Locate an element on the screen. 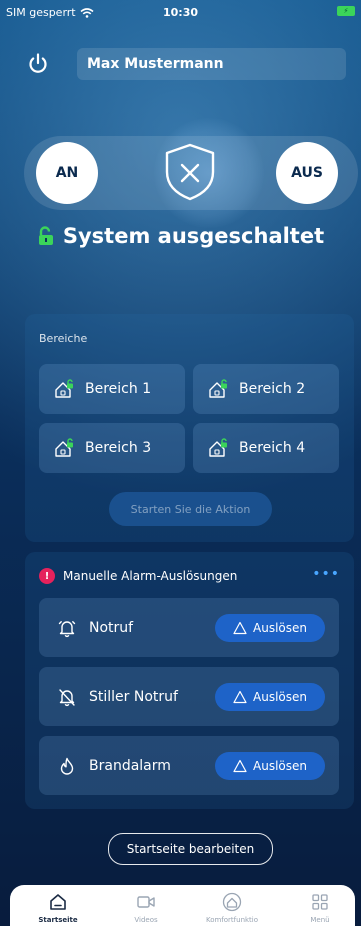 The image size is (361, 926). areas-title: Bereiche is located at coordinates (63, 338).